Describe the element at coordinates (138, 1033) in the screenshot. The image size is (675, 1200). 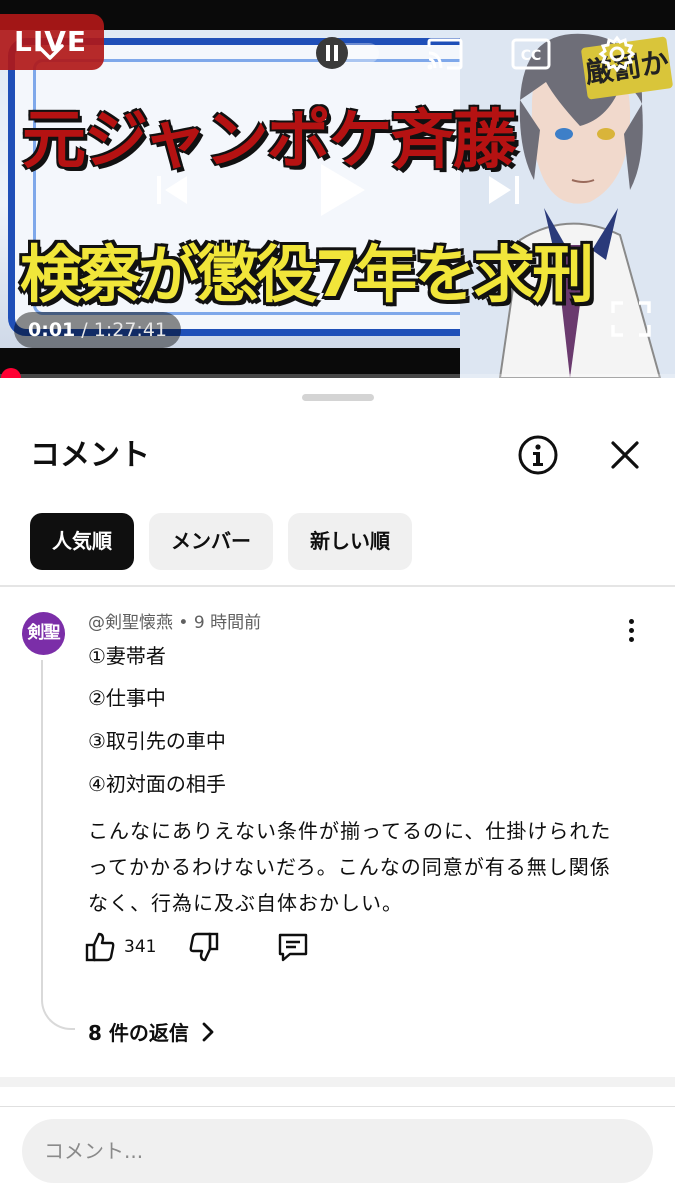
I see `replies-label: 8 件の返信` at that location.